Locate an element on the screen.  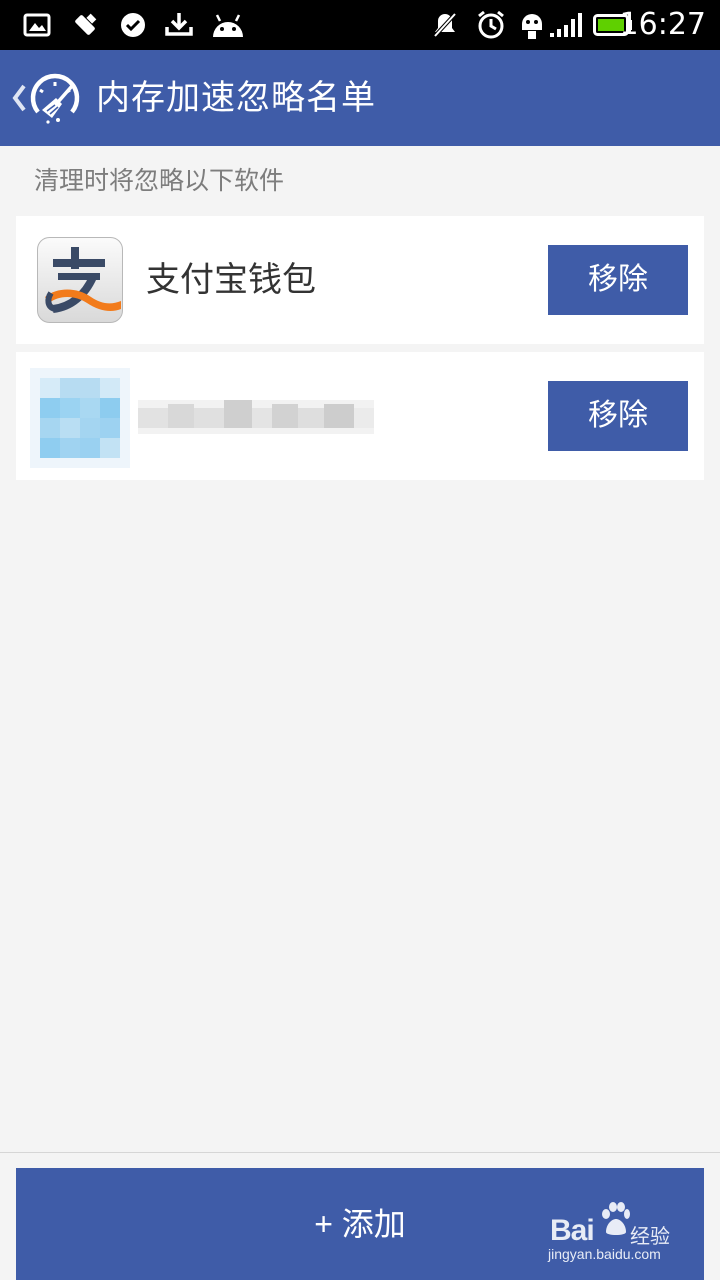
app-bar: 内存加速忽略名单 is located at coordinates (360, 98).